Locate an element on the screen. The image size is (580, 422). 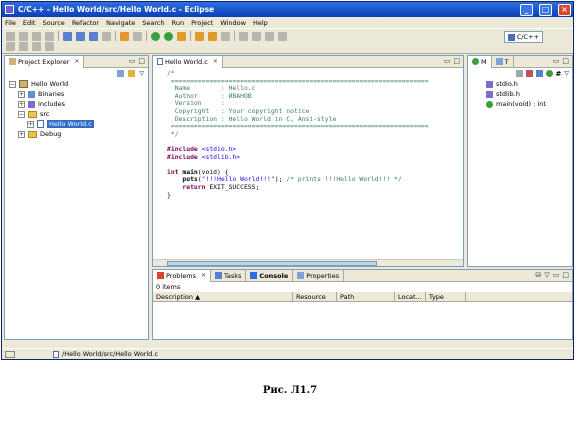
tab-tasks: Tasks is located at coordinates (229, 275).